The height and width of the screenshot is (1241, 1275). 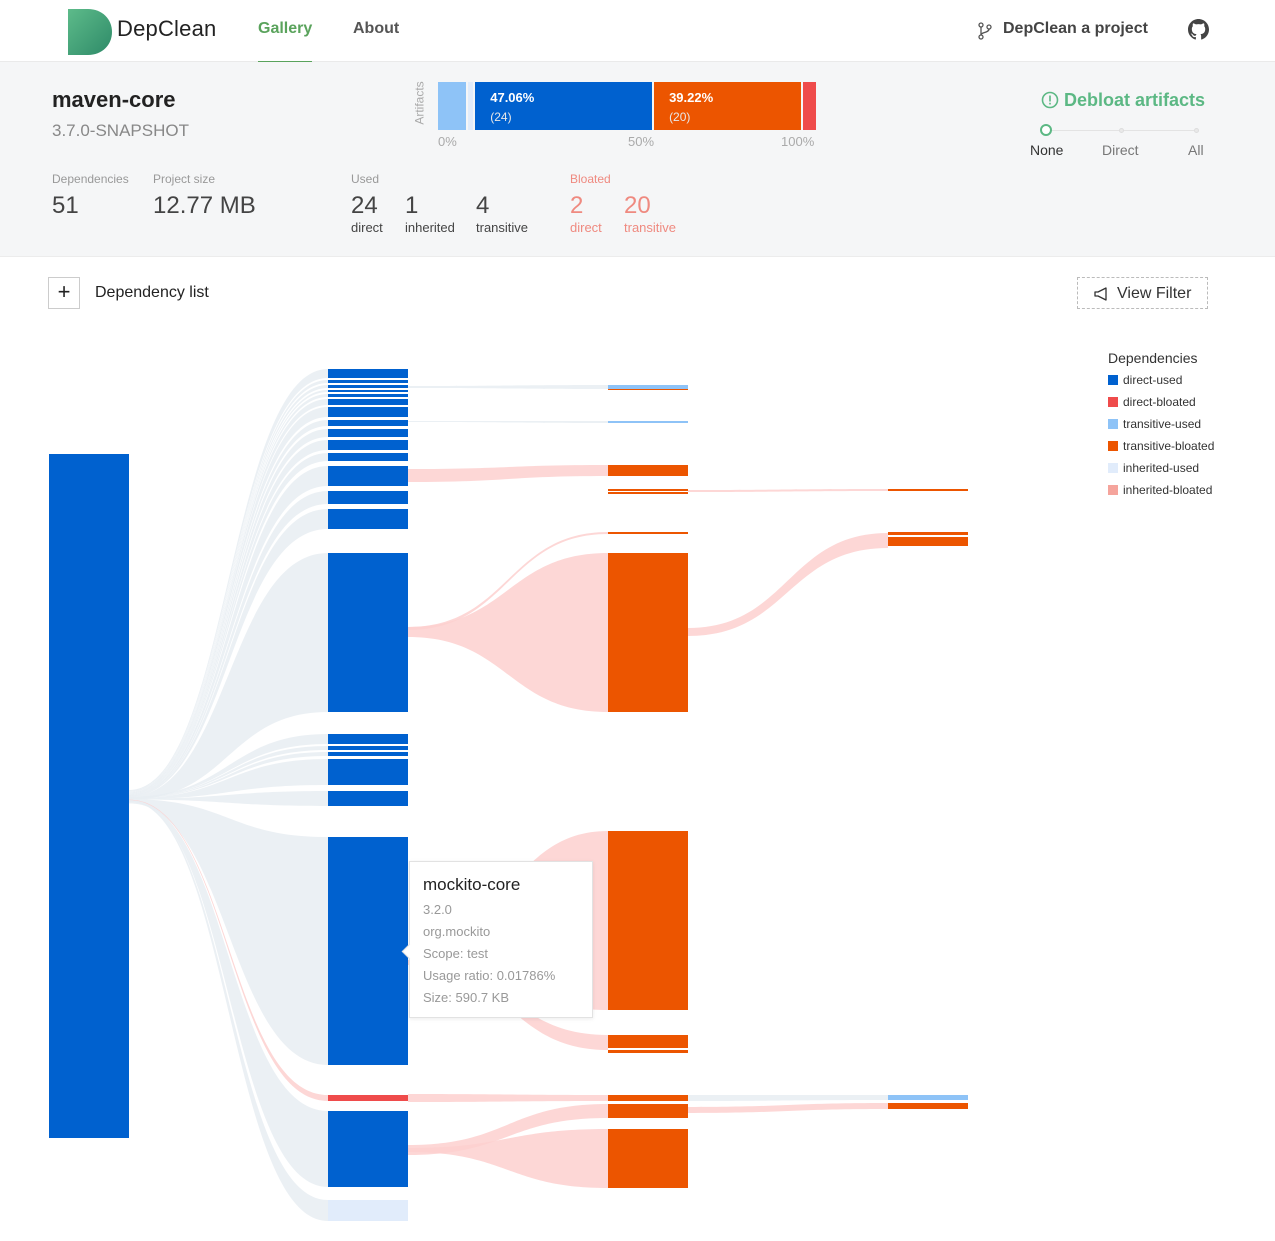 What do you see at coordinates (364, 205) in the screenshot?
I see `used-direct-count: 24` at bounding box center [364, 205].